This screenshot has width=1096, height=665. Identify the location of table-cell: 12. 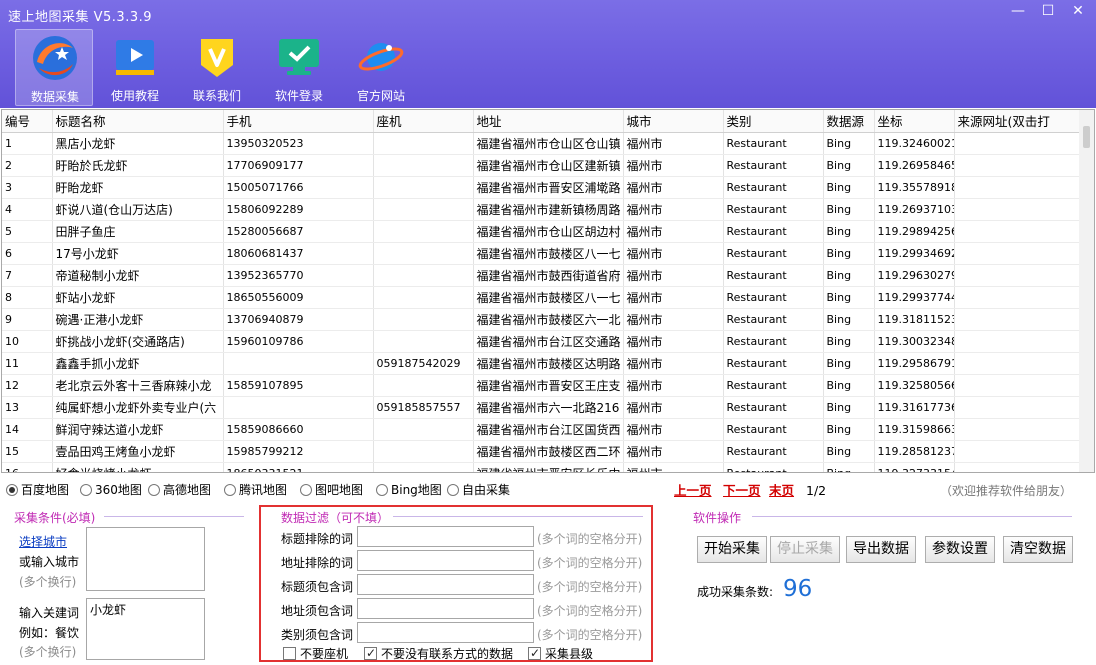
(27, 385).